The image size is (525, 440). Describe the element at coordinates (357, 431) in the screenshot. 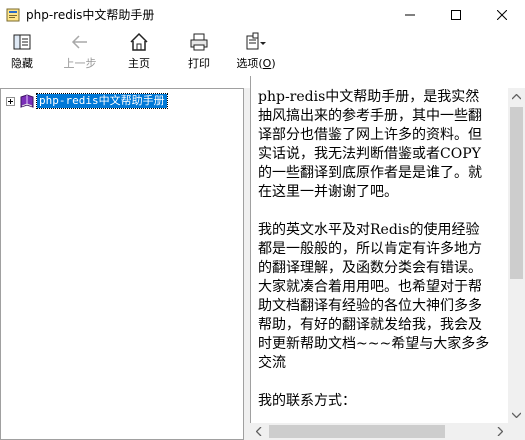

I see `horizontal-scroll-thumb` at that location.